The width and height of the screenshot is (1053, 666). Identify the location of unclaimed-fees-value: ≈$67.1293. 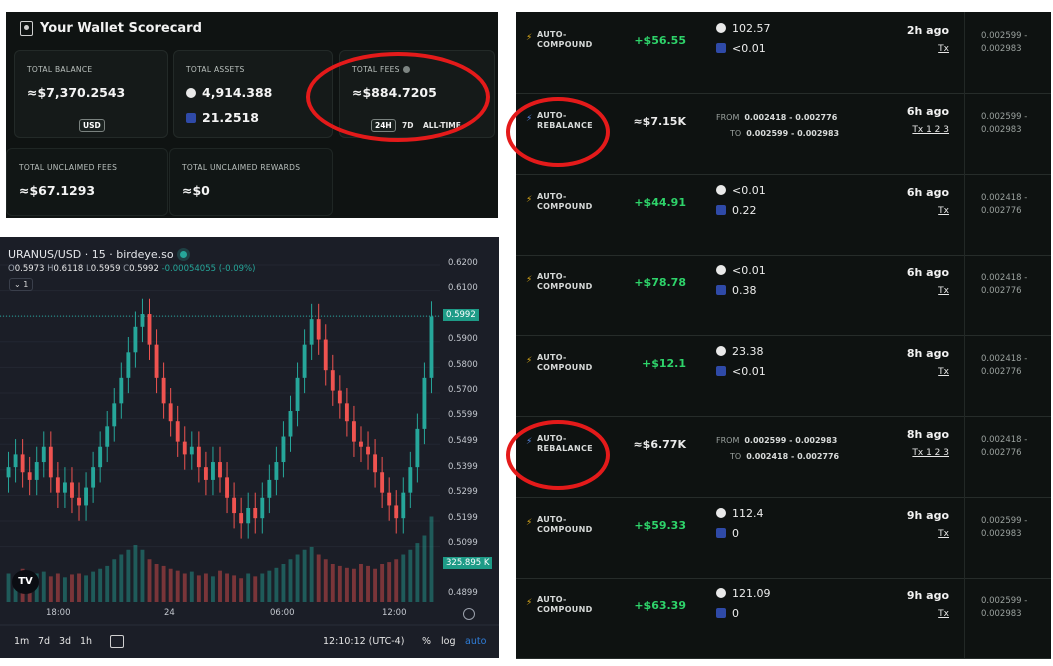
(57, 190).